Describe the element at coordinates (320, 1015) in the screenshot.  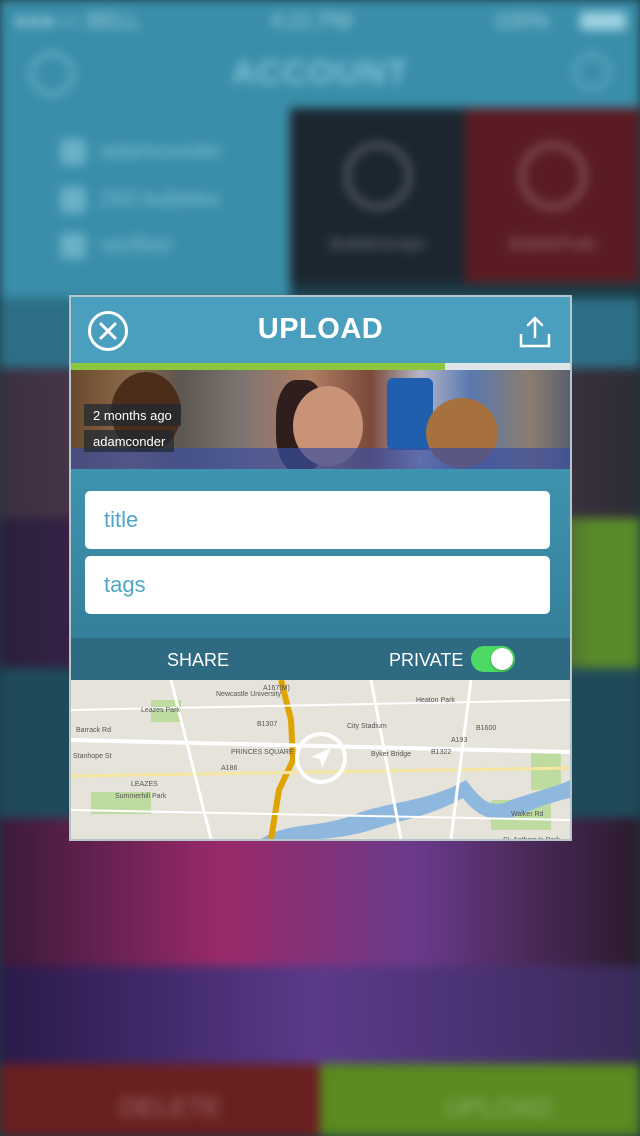
I see `bg-video-row` at that location.